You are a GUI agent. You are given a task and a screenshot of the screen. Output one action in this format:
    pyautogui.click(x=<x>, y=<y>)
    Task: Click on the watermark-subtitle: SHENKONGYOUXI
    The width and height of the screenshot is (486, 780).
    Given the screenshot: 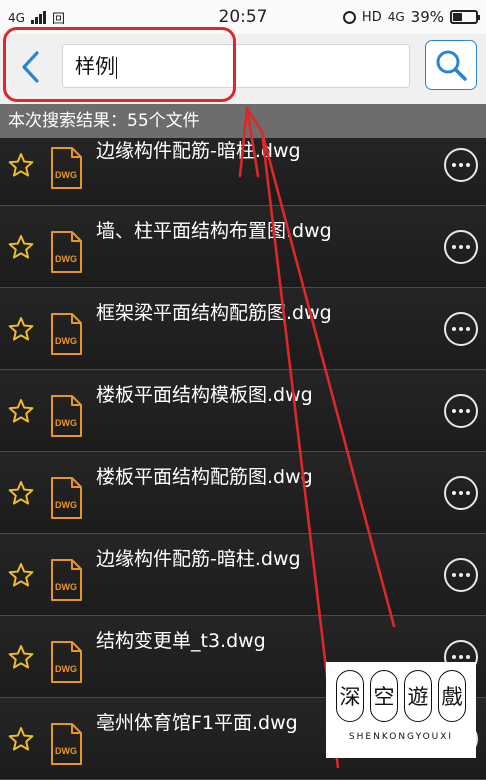 What is the action you would take?
    pyautogui.click(x=401, y=737)
    